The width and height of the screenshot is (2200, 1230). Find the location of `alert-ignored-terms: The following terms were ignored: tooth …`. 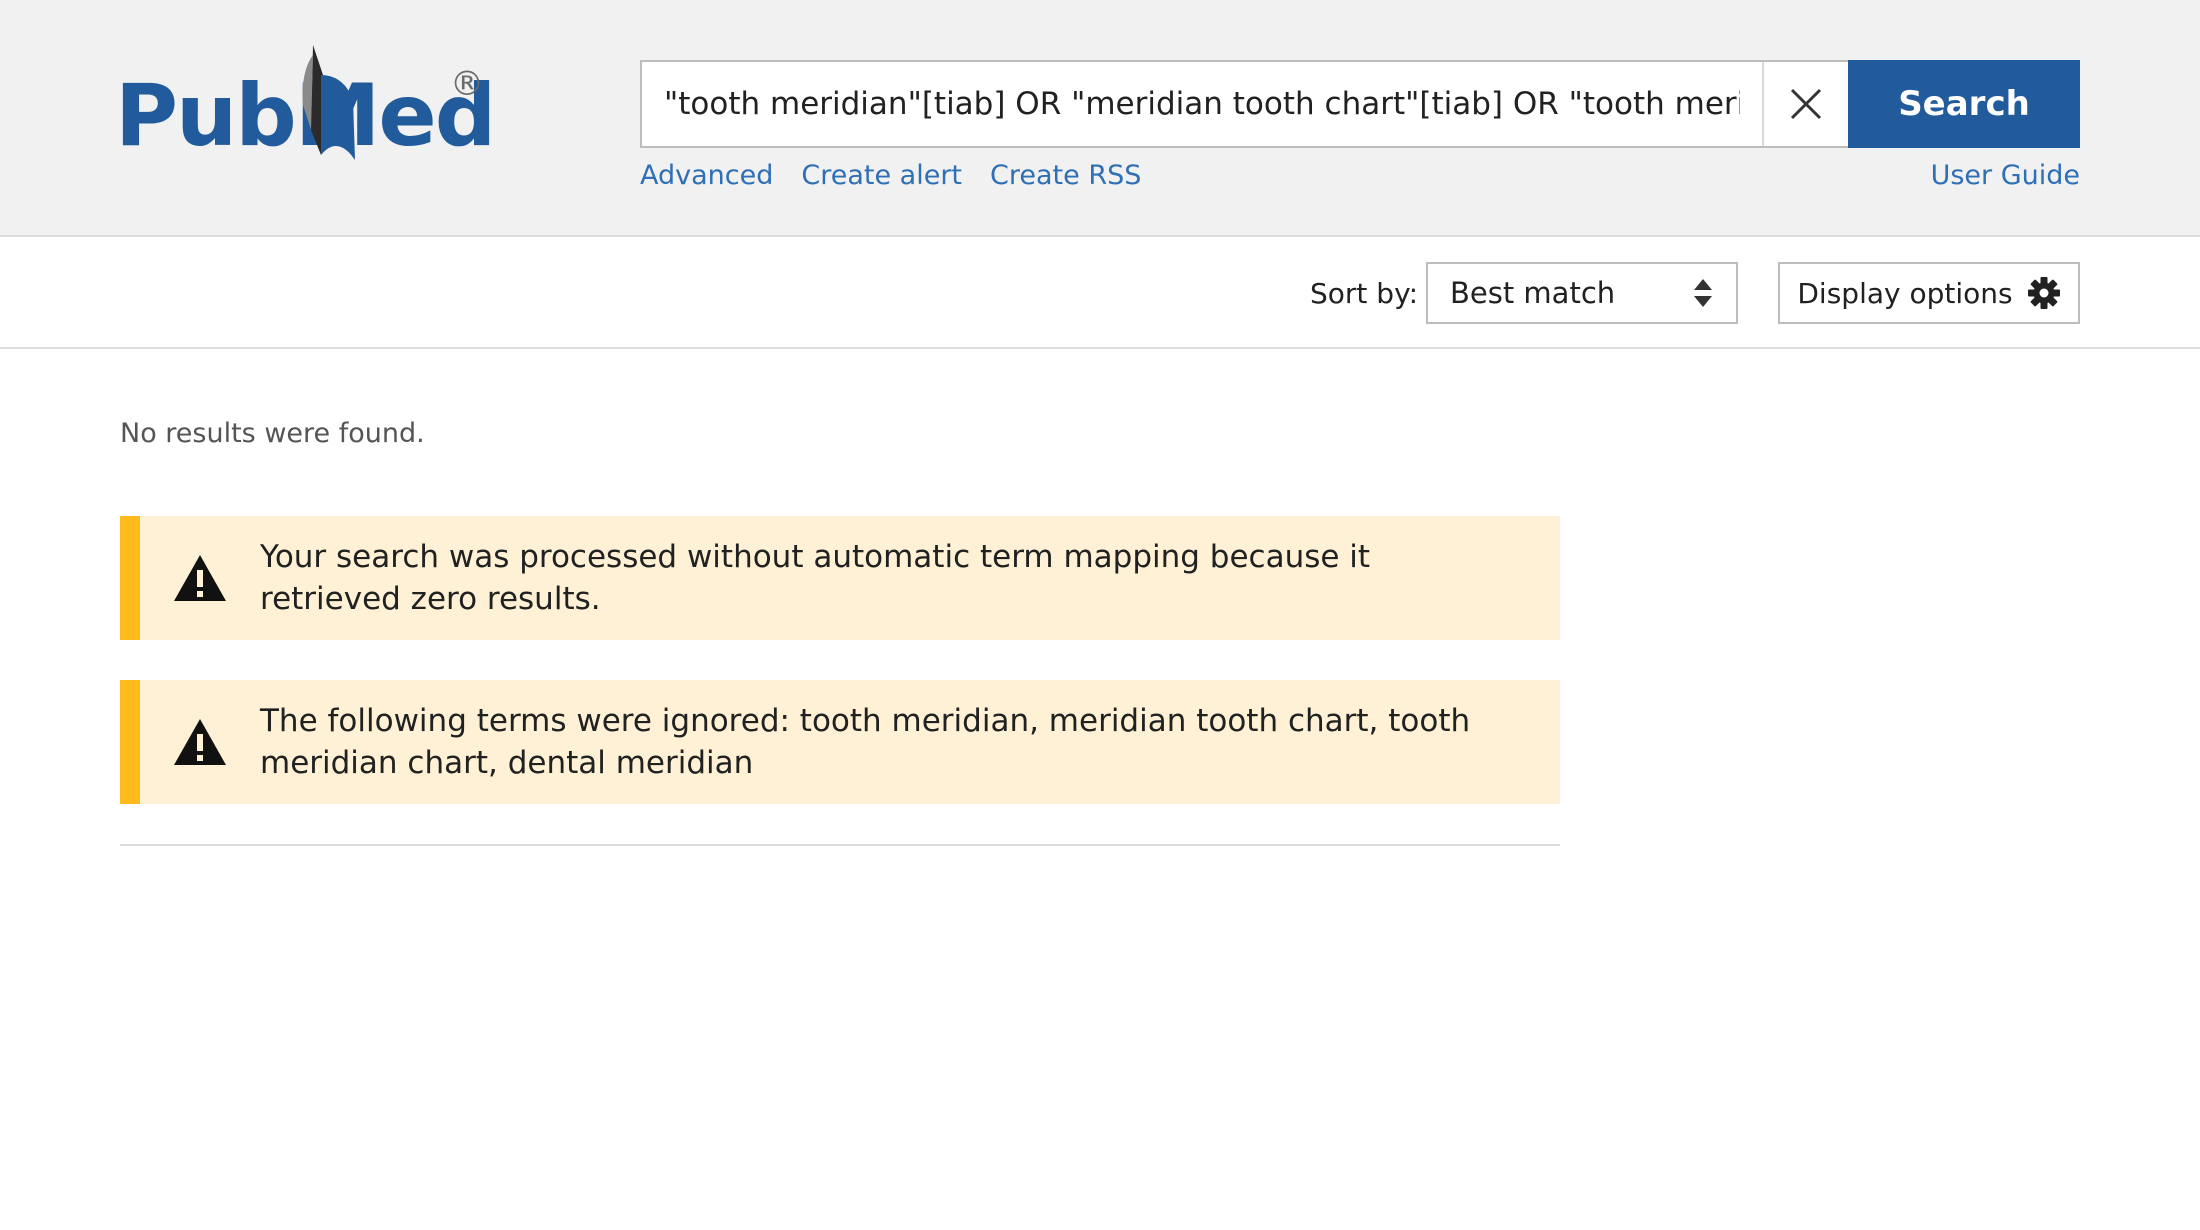

alert-ignored-terms: The following terms were ignored: tooth … is located at coordinates (840, 742).